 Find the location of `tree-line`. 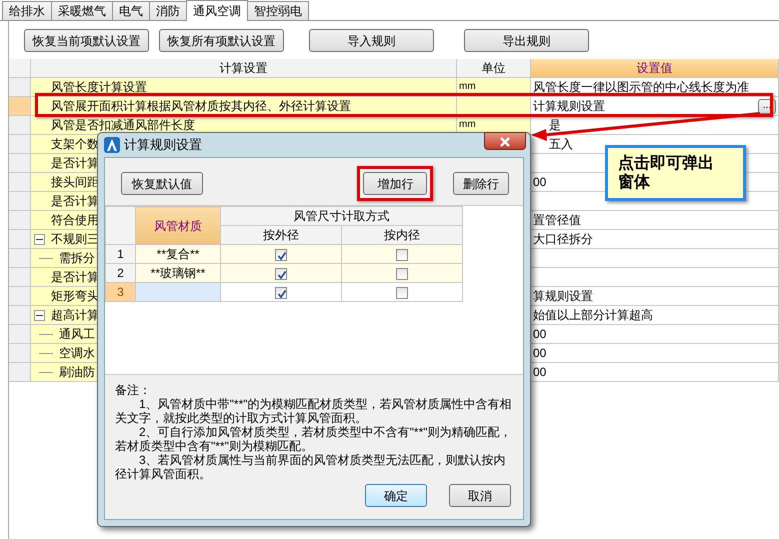

tree-line is located at coordinates (46, 353).